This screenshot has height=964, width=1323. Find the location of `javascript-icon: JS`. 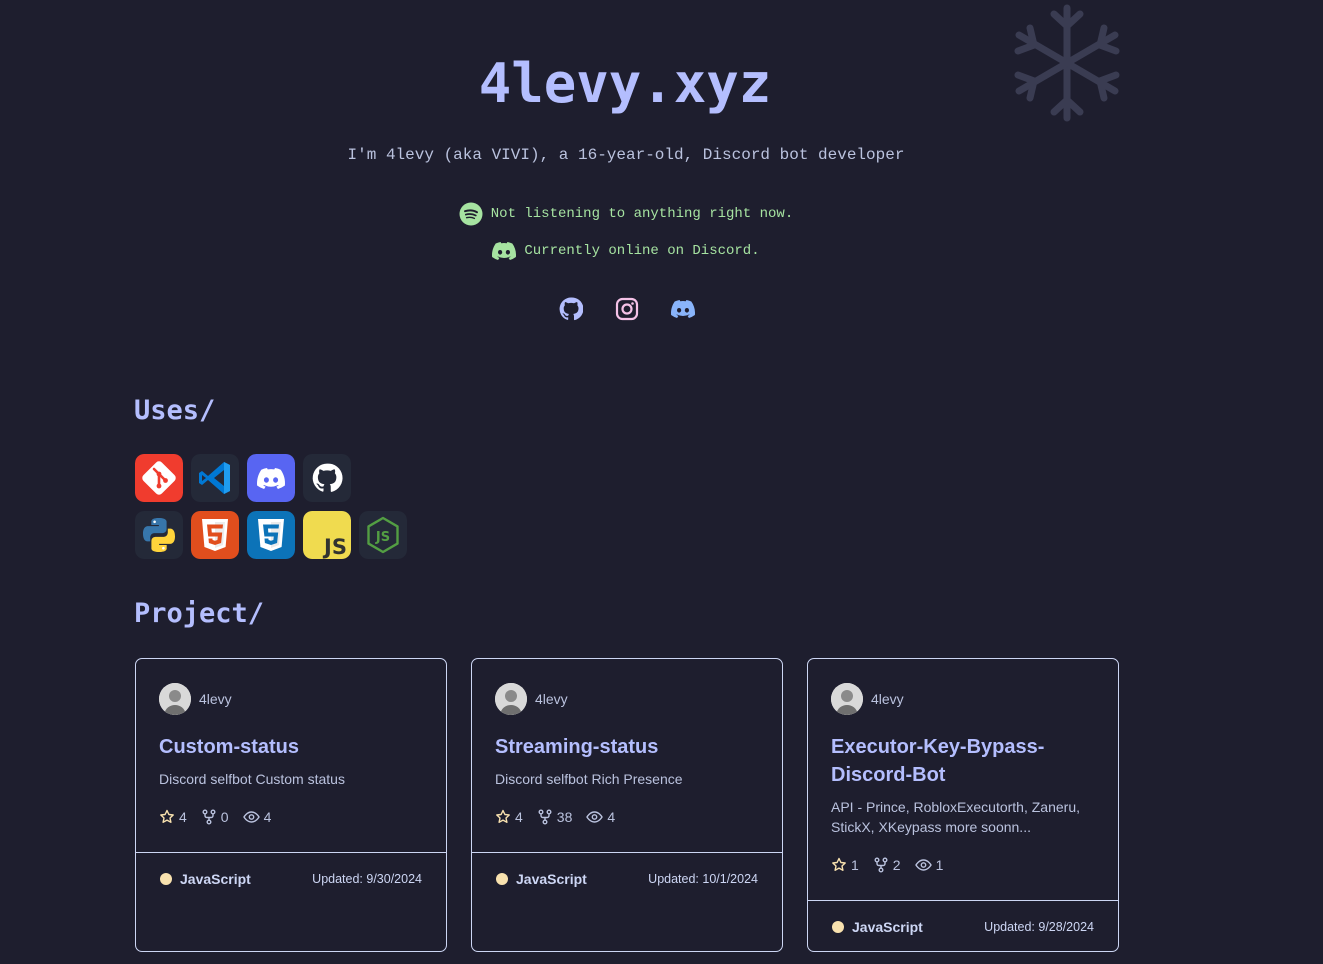

javascript-icon: JS is located at coordinates (327, 535).